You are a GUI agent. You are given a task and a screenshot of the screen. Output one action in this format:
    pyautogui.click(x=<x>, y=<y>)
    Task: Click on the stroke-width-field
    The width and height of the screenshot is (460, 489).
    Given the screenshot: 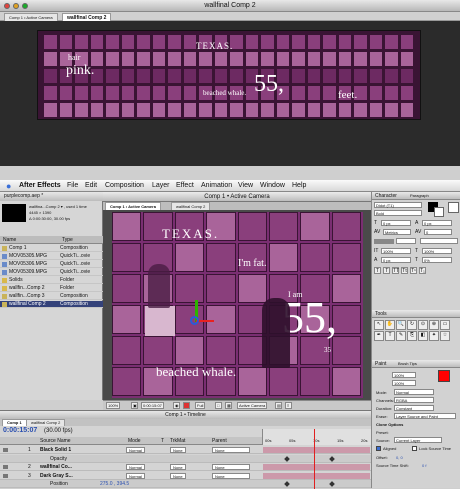 What is the action you would take?
    pyautogui.click(x=406, y=241)
    